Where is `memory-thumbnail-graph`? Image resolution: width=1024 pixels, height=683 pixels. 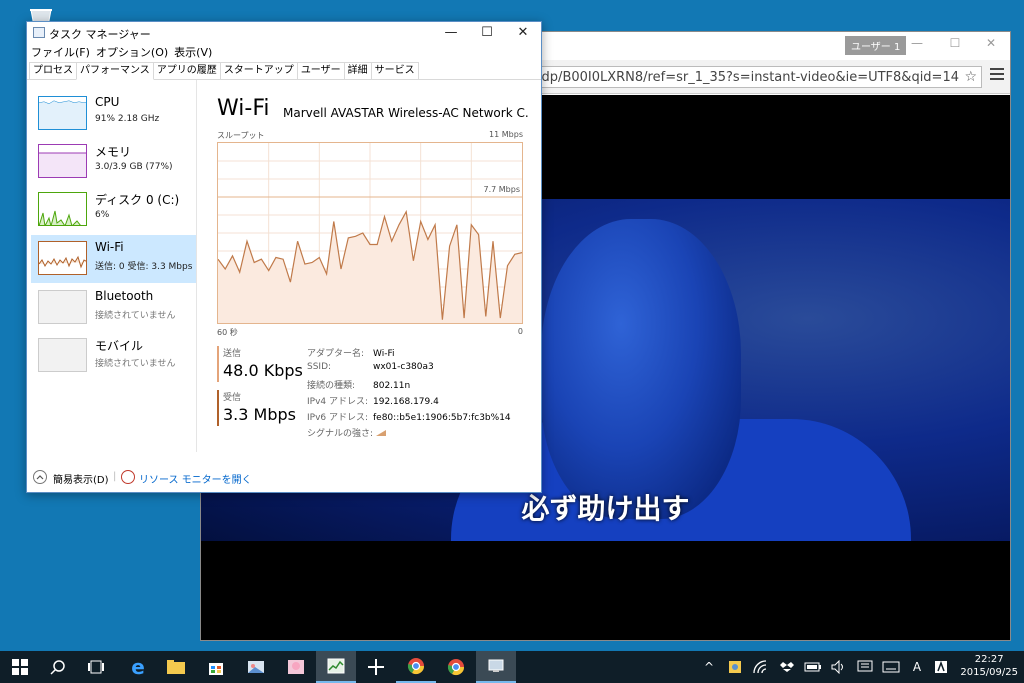
memory-thumbnail-graph is located at coordinates (62, 161).